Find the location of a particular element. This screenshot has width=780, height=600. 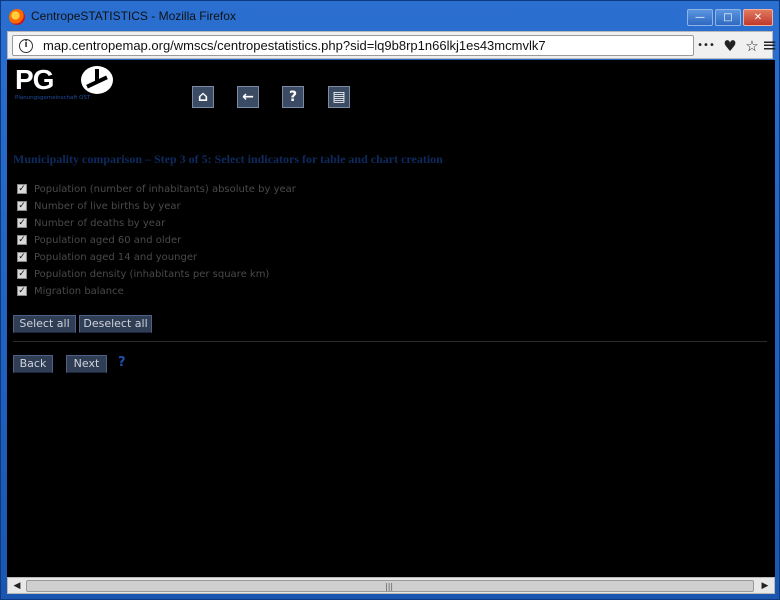

calculator-icon: ▤ is located at coordinates (339, 97).